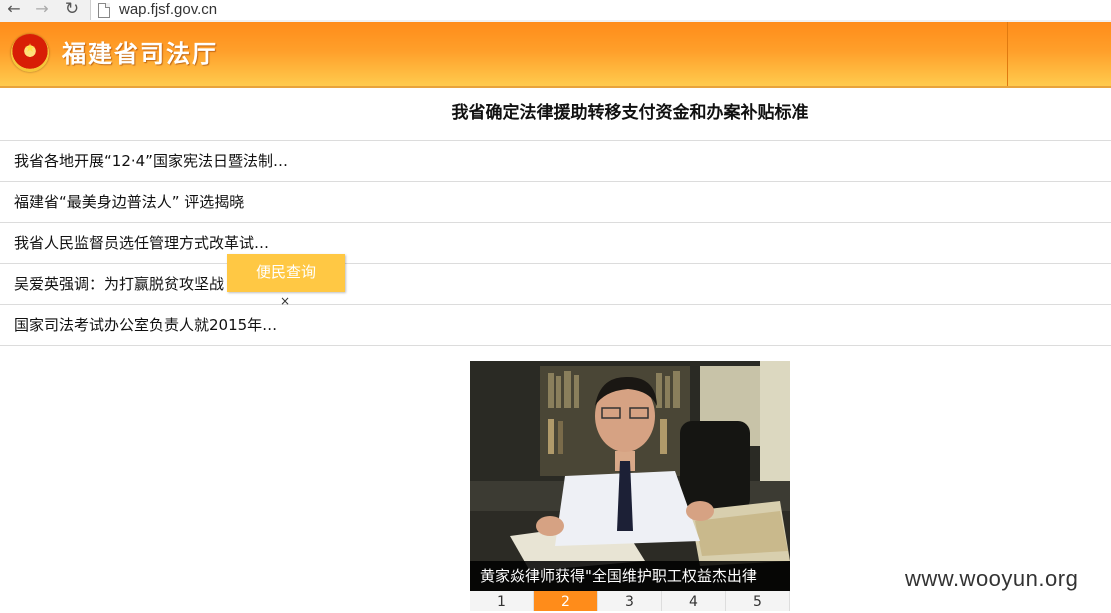  What do you see at coordinates (119, 284) in the screenshot?
I see `news-link: 吴爱英强调：为打赢脱贫攻坚战` at bounding box center [119, 284].